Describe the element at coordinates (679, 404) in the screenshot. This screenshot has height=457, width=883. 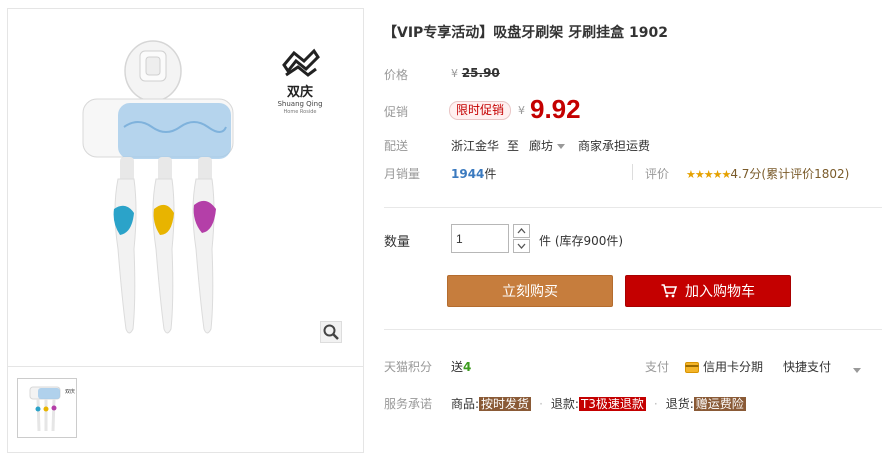
I see `service-prefix: 退货:` at that location.